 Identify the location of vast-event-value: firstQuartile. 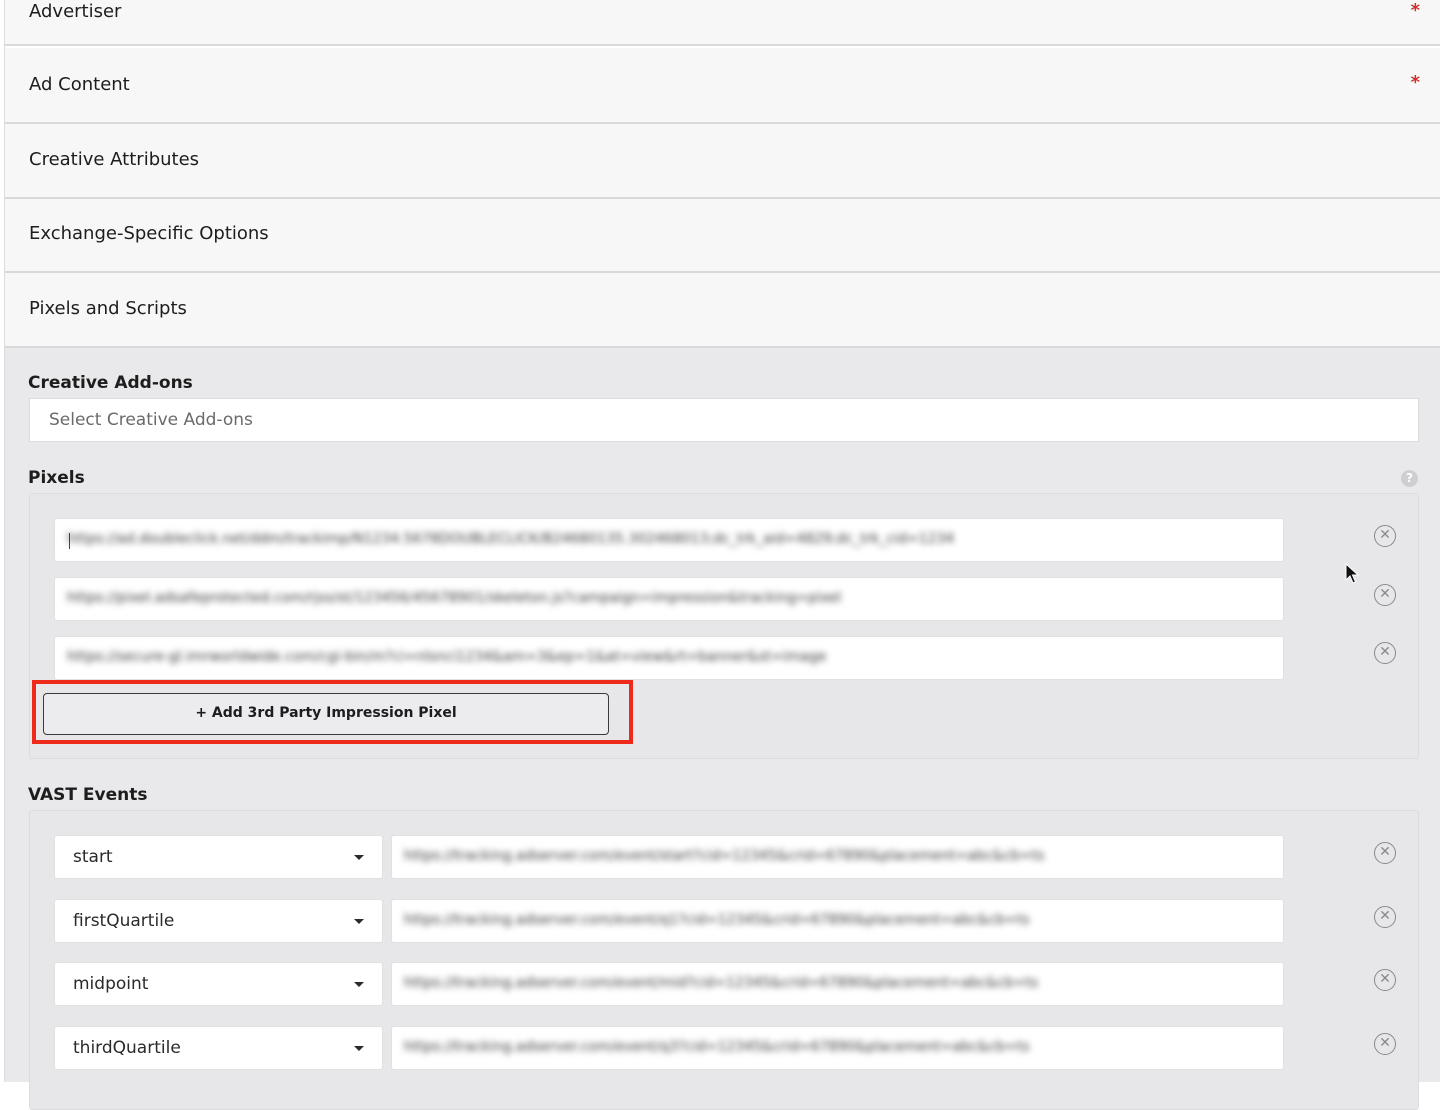
(124, 921).